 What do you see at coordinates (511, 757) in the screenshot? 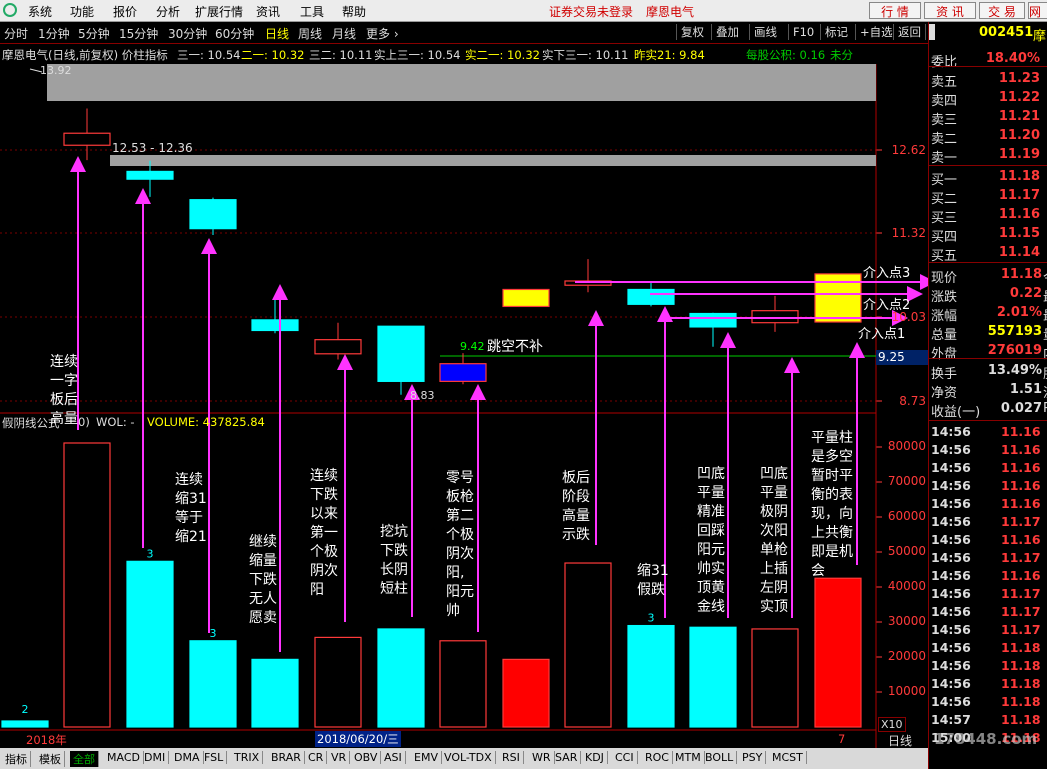
I see `indicator-tab-rsi: RSI` at bounding box center [511, 757].